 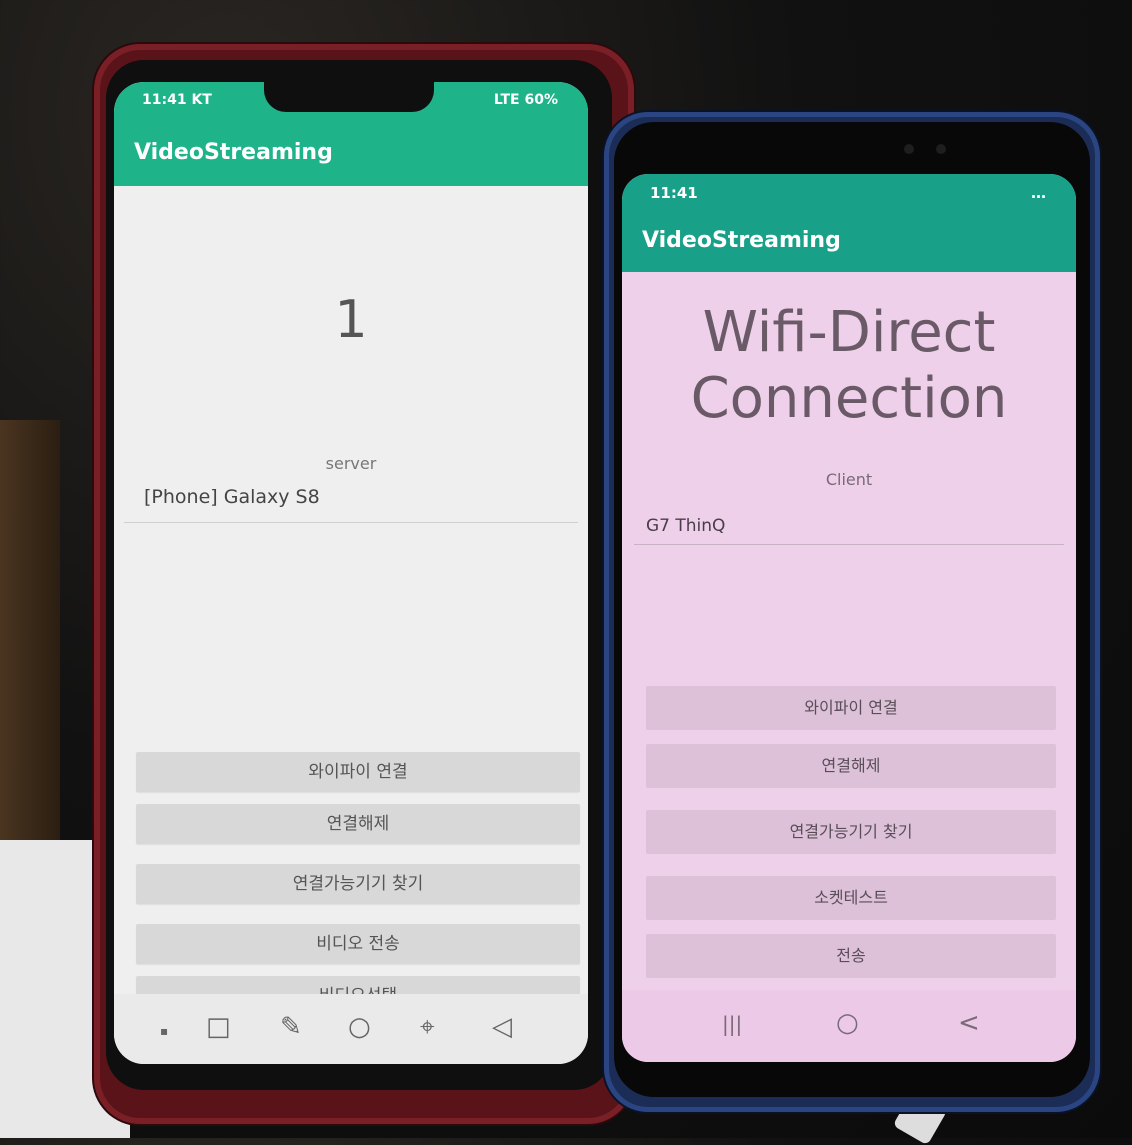 What do you see at coordinates (909, 149) in the screenshot?
I see `front-camera-icon` at bounding box center [909, 149].